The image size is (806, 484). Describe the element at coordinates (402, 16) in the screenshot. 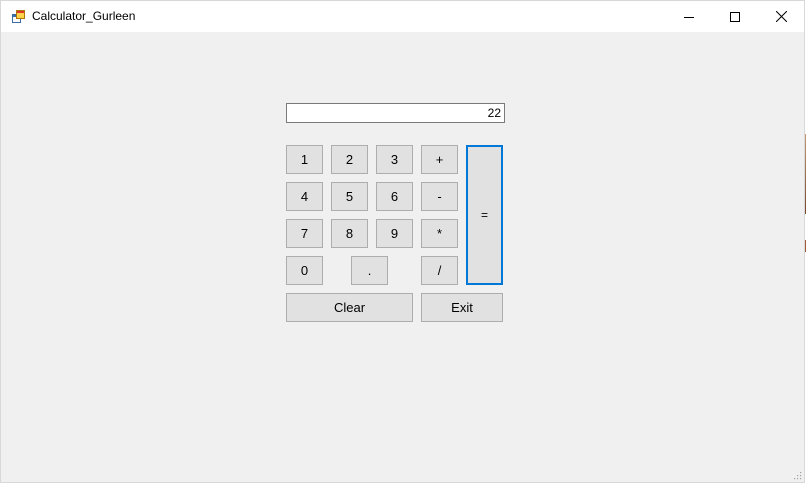

I see `title-bar: Calculator_Gurleen` at that location.